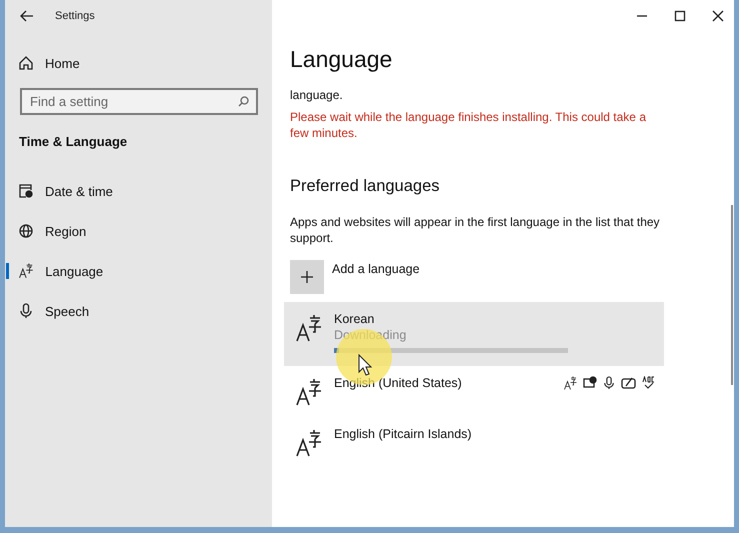  I want to click on language-name: English (United States), so click(398, 383).